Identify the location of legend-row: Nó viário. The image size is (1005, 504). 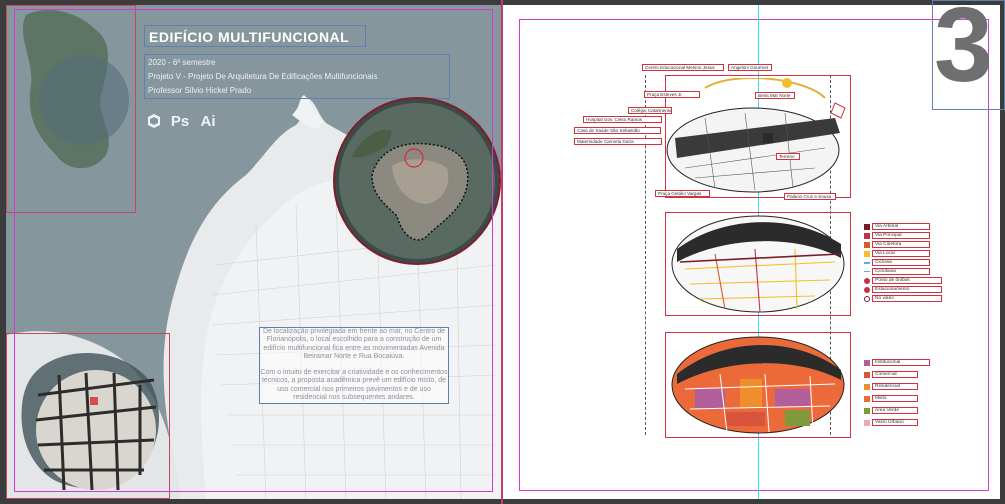
(903, 298).